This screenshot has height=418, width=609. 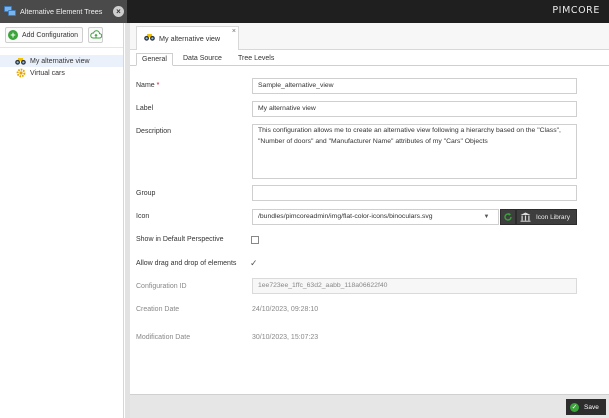 I want to click on library-icon, so click(x=525, y=217).